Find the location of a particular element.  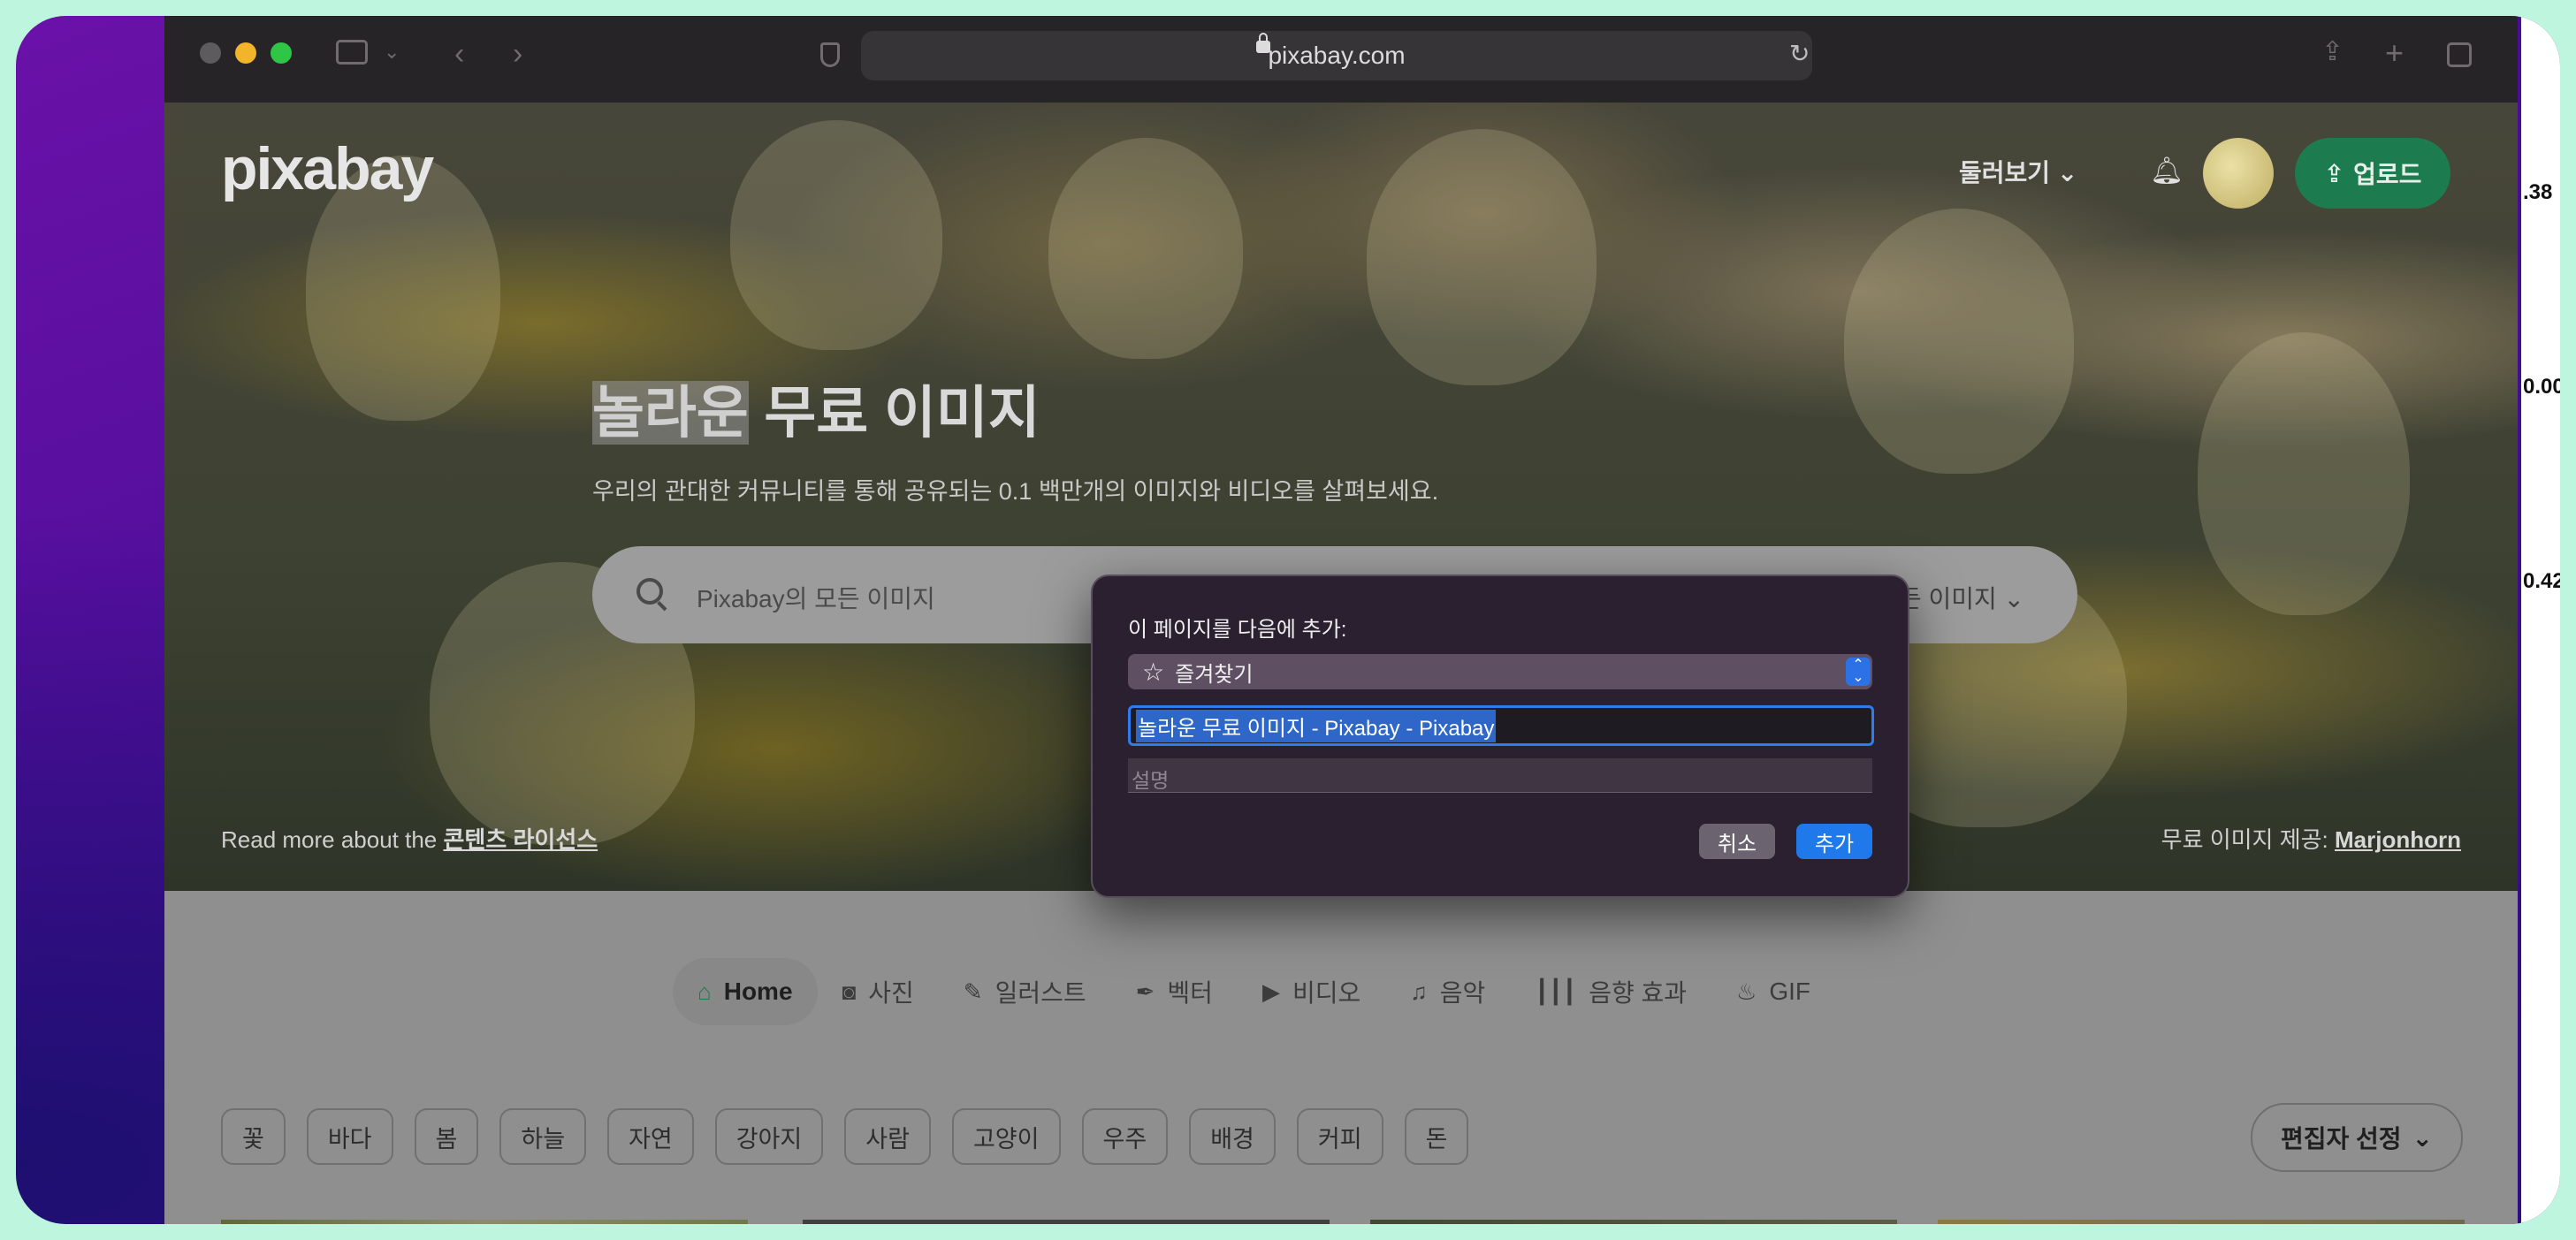

tab-music: ♫ 음악 is located at coordinates (1447, 991).